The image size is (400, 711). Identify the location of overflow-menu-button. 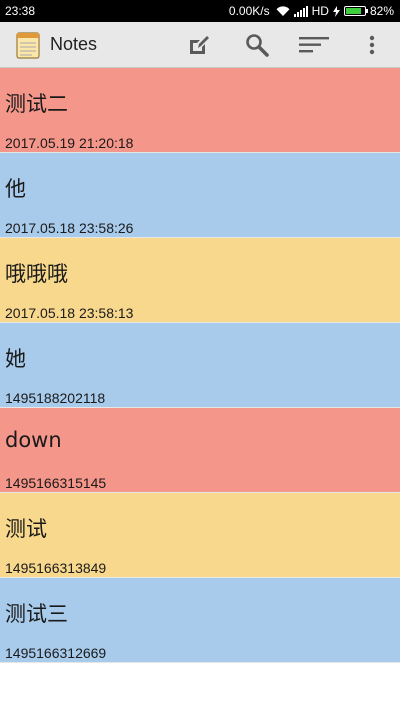
(372, 45).